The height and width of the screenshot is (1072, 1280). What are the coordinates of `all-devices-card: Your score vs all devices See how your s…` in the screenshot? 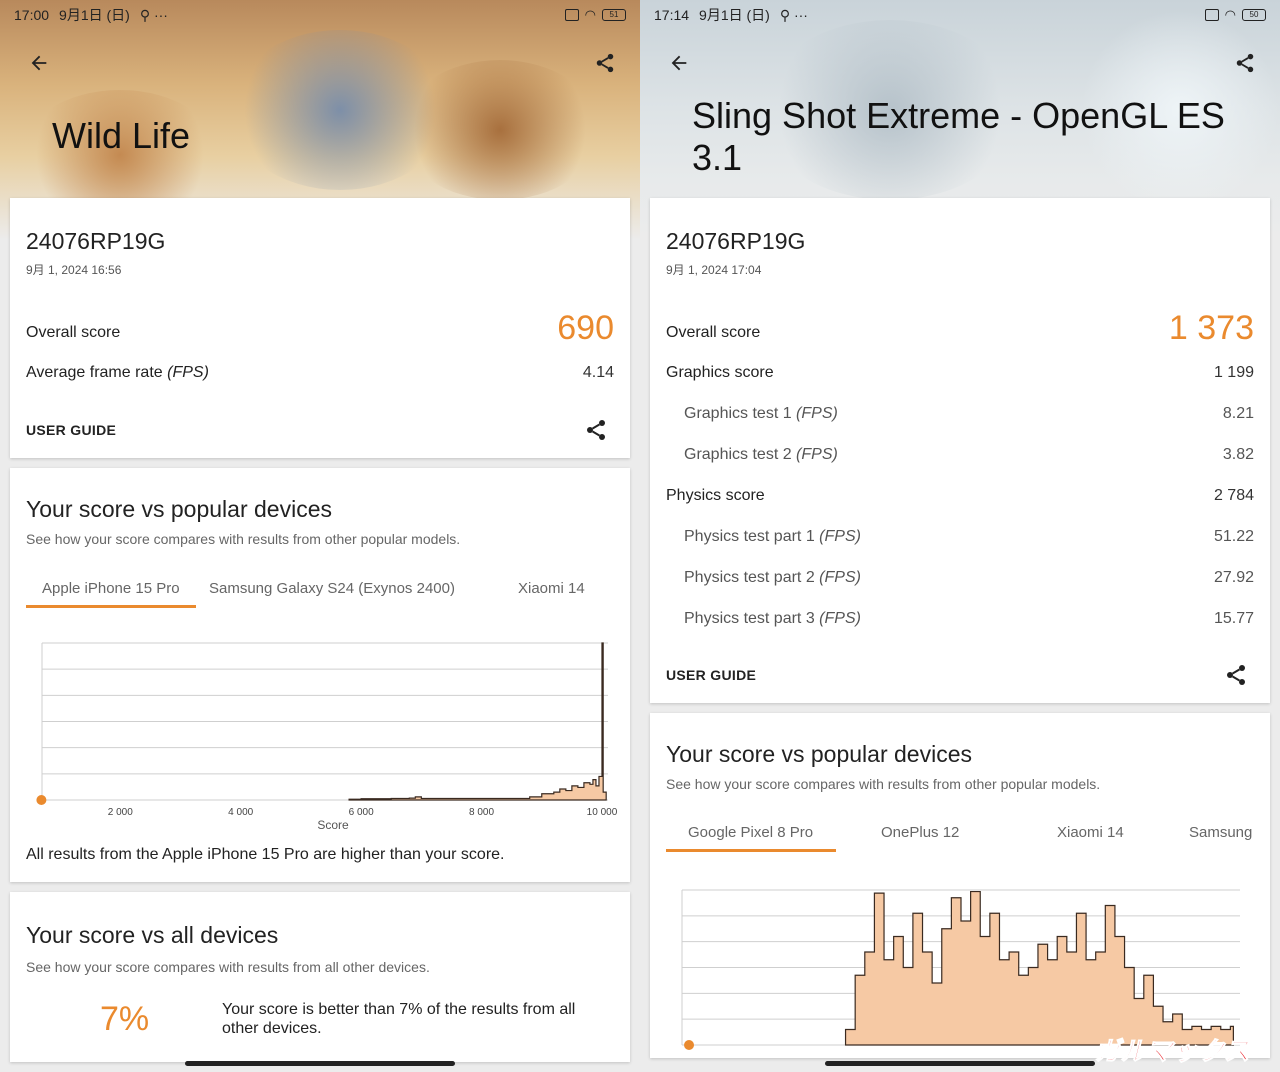 It's located at (320, 977).